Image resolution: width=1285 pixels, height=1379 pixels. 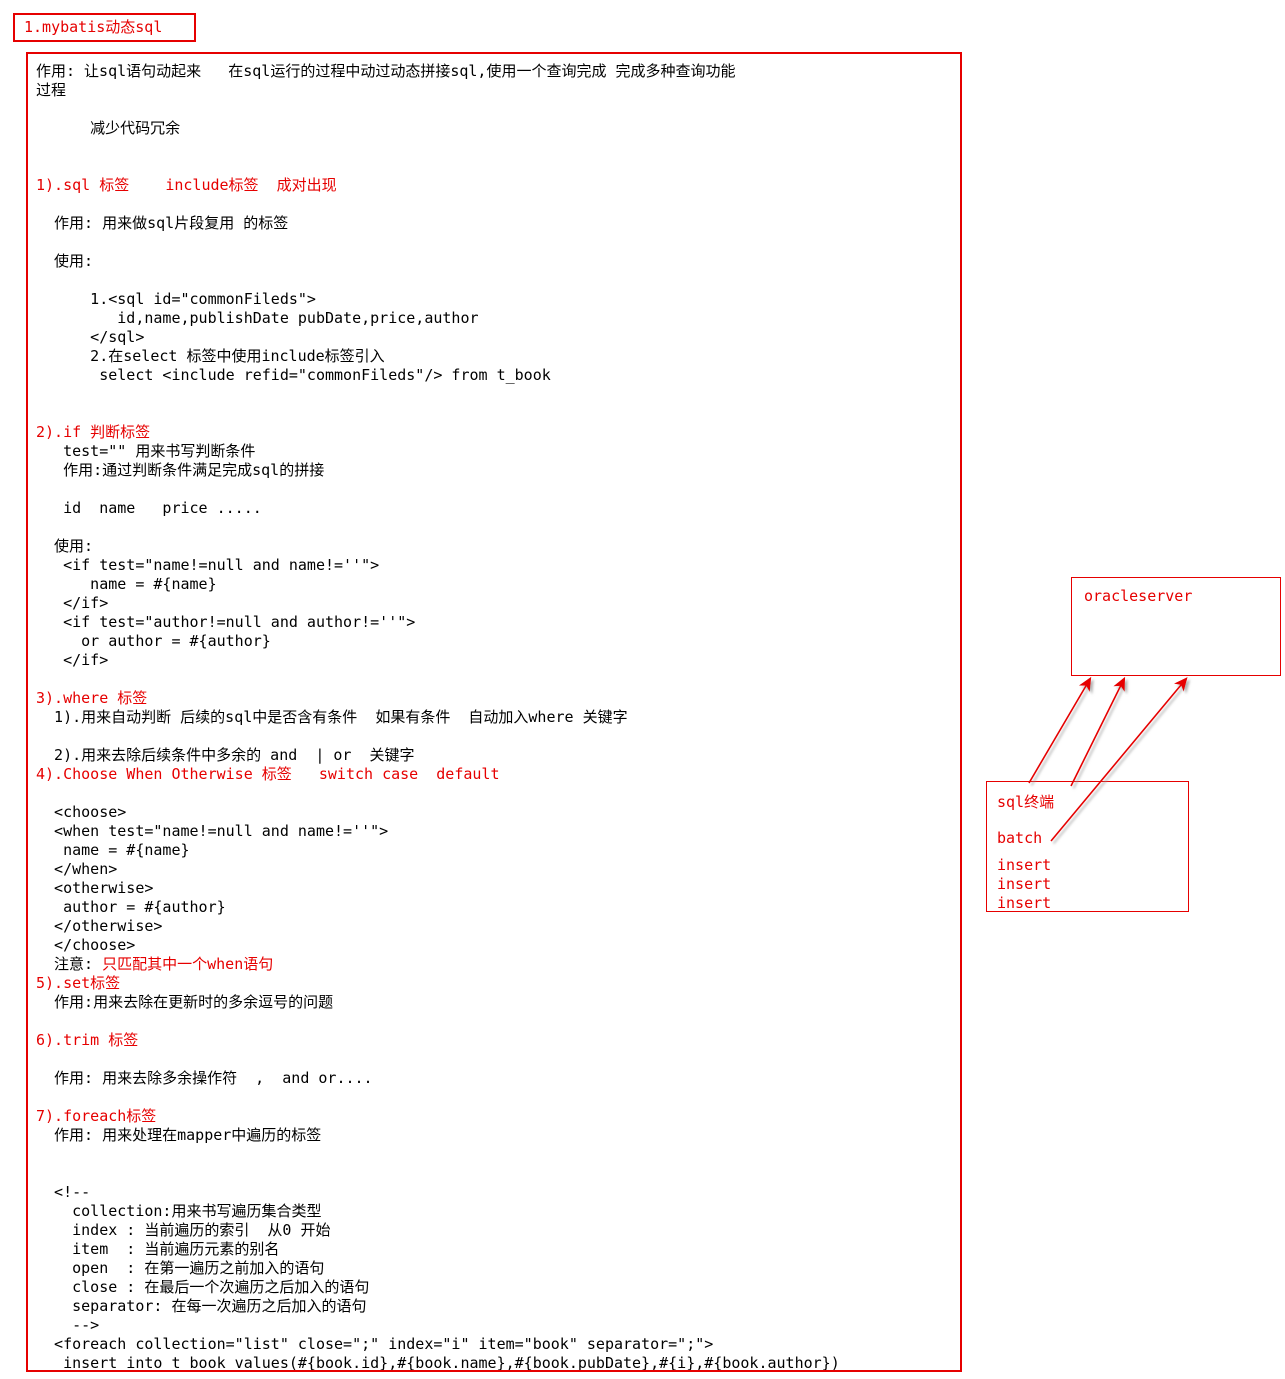 I want to click on note-line: 作用:通过判断条件满足完成sql的拼接, so click(x=180, y=470).